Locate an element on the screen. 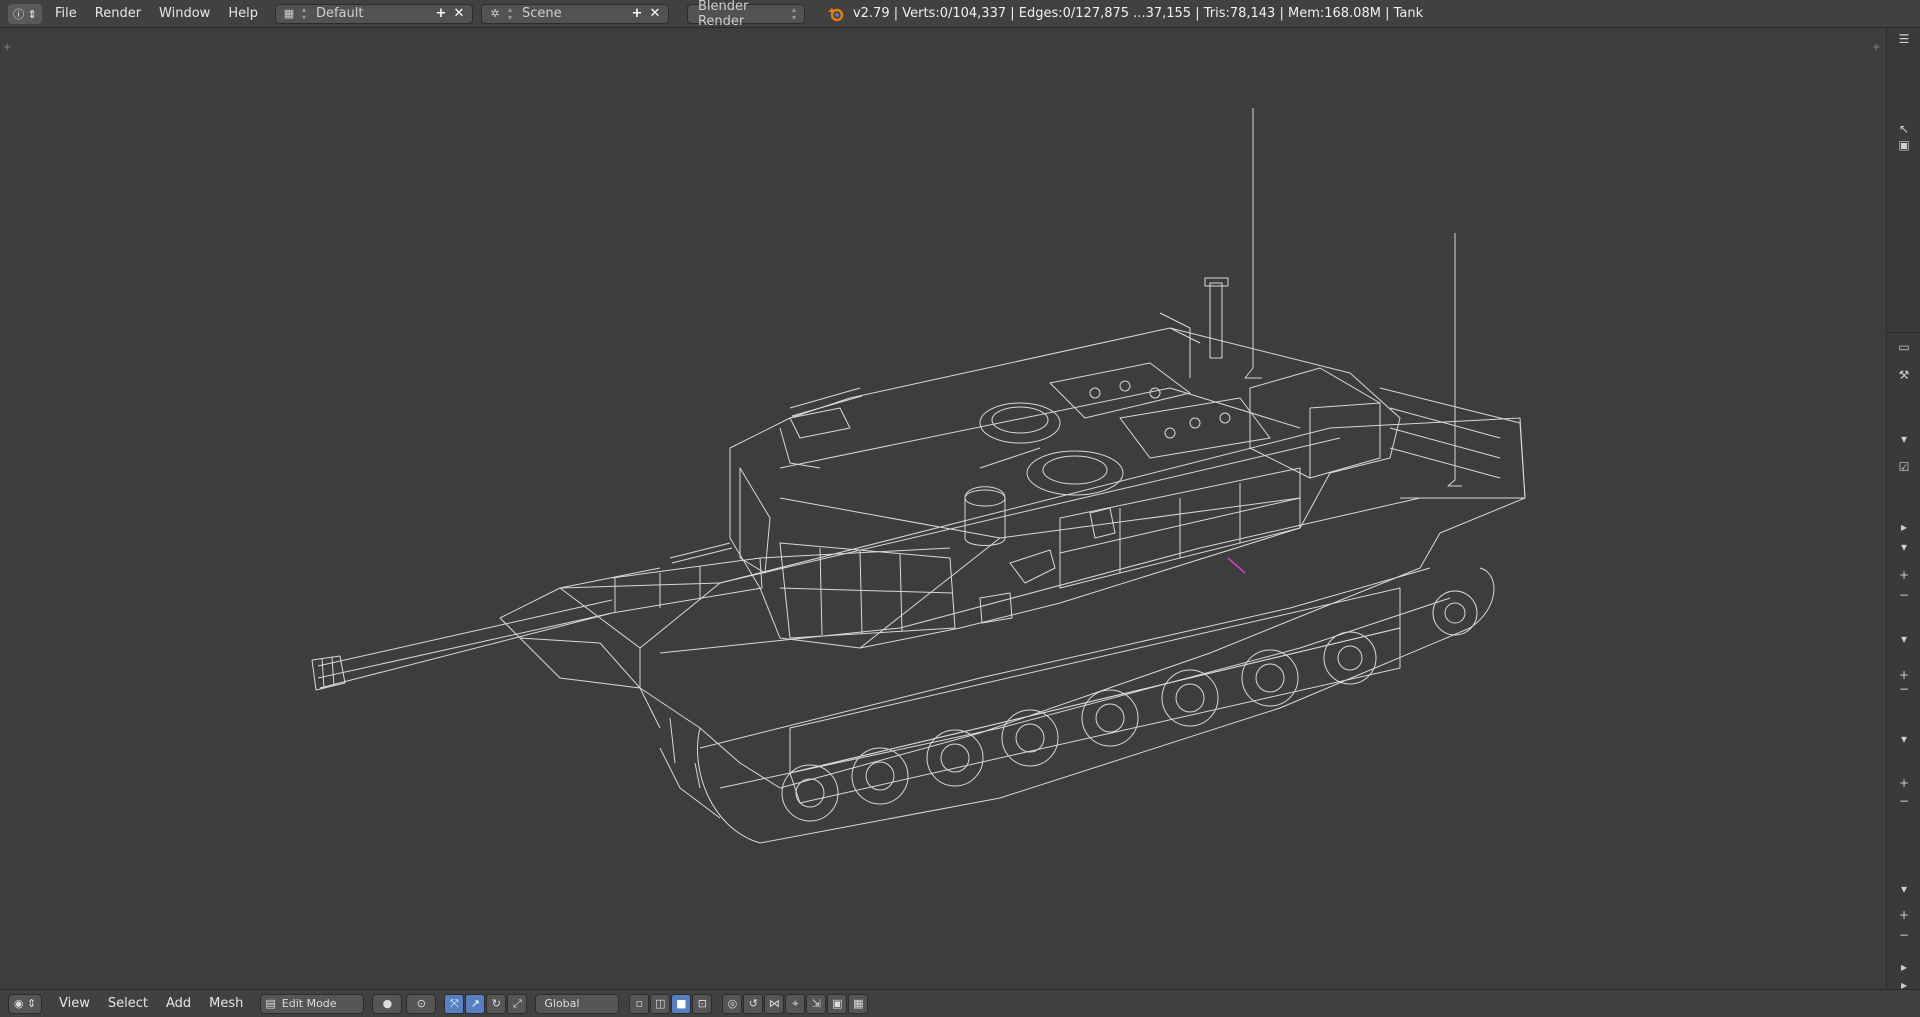  properties-icon: ▭ is located at coordinates (1903, 347).